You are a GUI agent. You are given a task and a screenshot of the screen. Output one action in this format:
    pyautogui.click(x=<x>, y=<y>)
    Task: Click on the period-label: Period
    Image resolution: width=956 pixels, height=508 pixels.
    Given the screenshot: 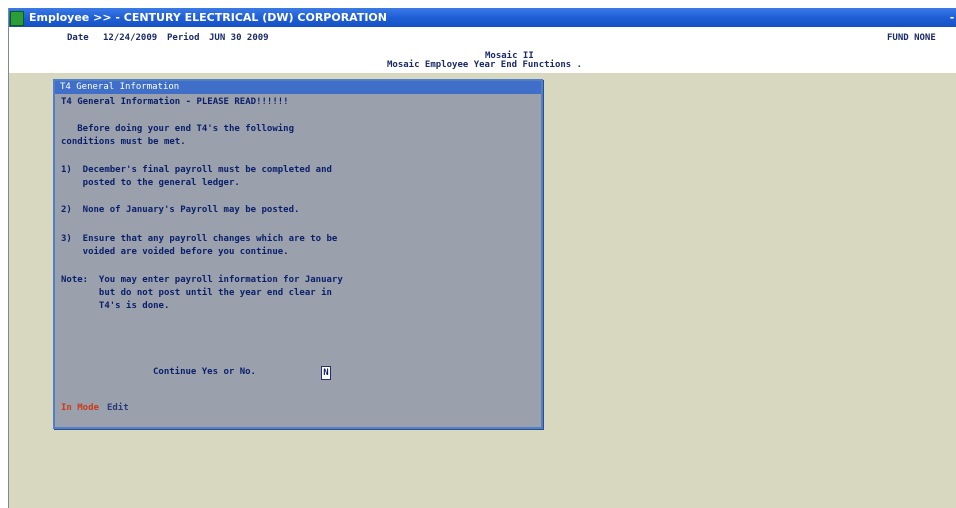 What is the action you would take?
    pyautogui.click(x=183, y=38)
    